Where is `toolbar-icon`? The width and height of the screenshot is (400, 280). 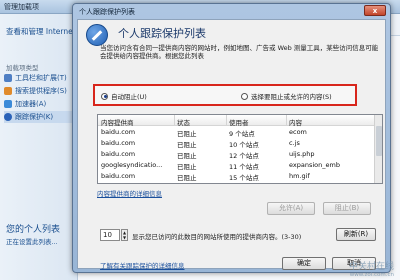 toolbar-icon is located at coordinates (8, 78).